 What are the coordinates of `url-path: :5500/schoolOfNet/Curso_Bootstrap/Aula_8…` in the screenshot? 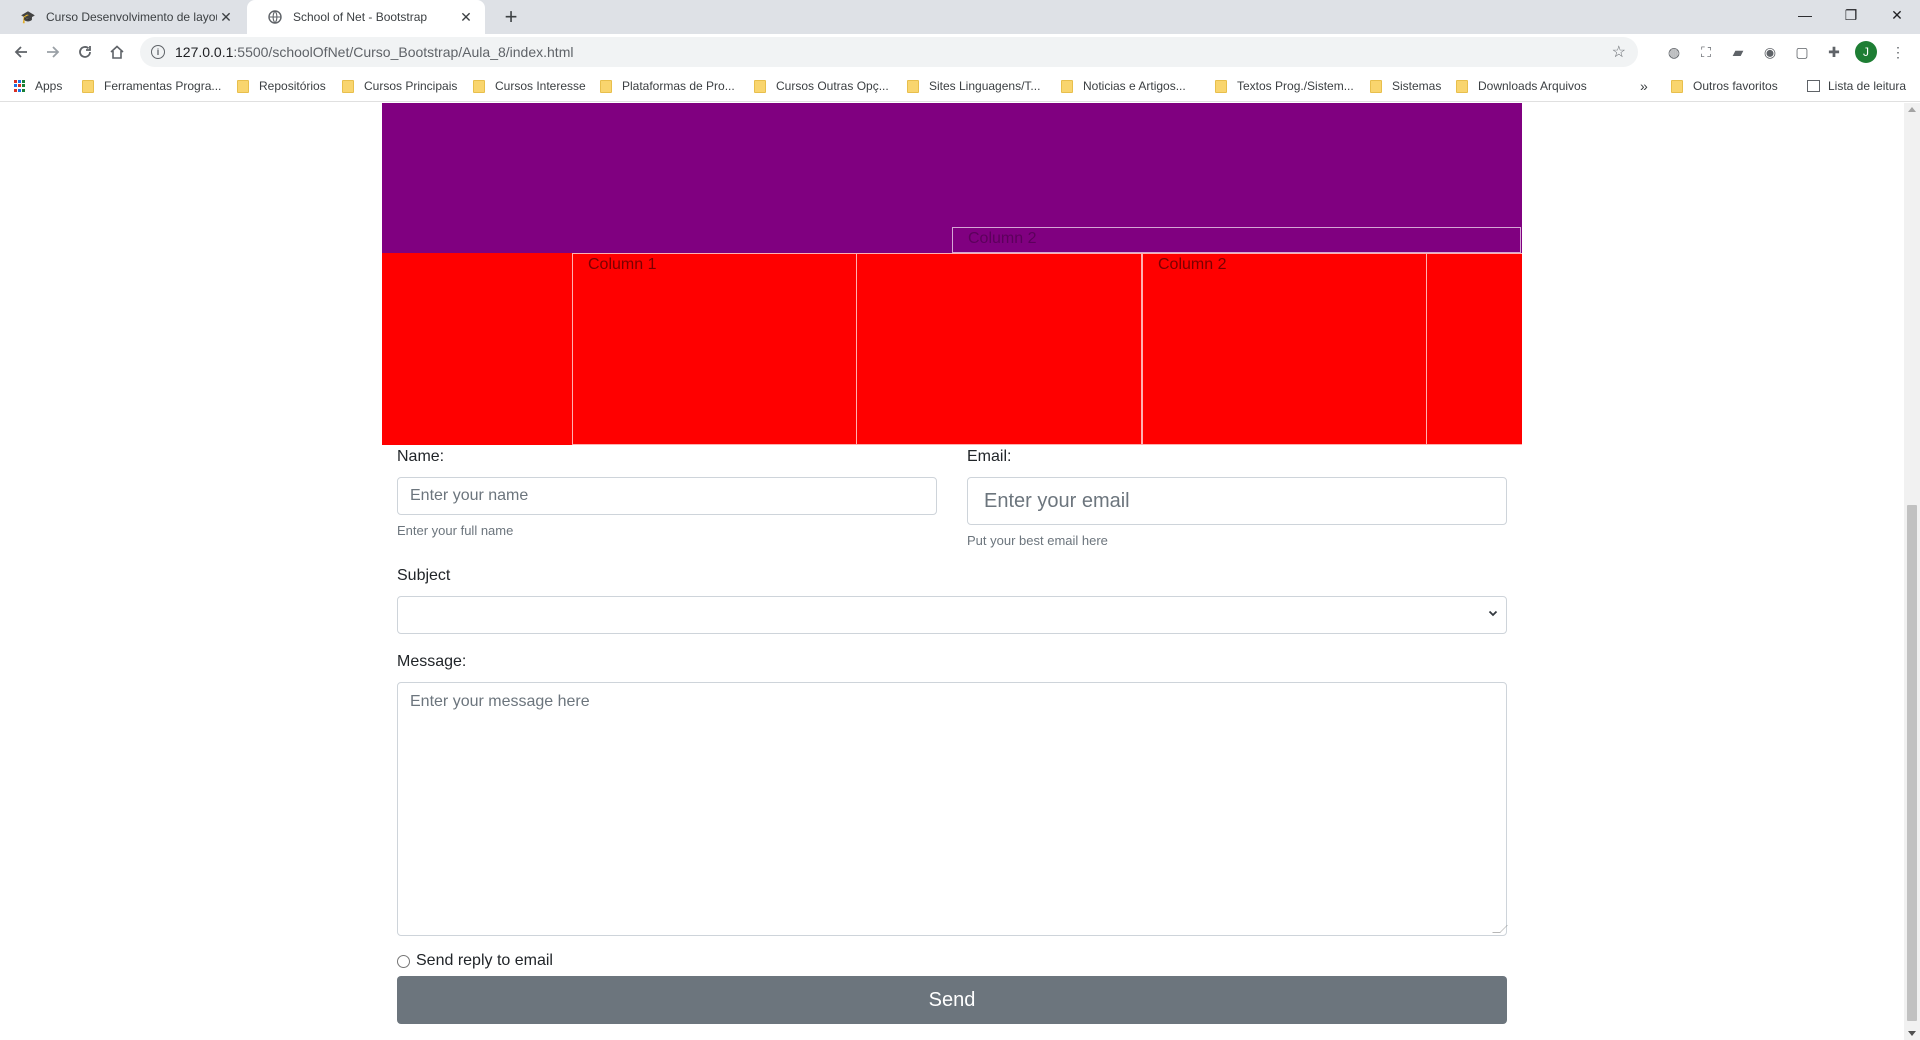 It's located at (403, 52).